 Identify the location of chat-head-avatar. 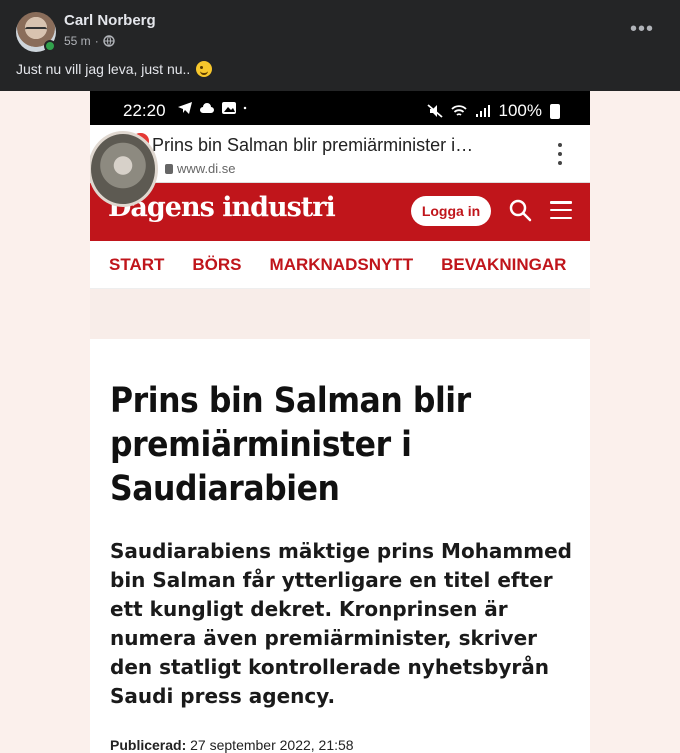
(124, 169).